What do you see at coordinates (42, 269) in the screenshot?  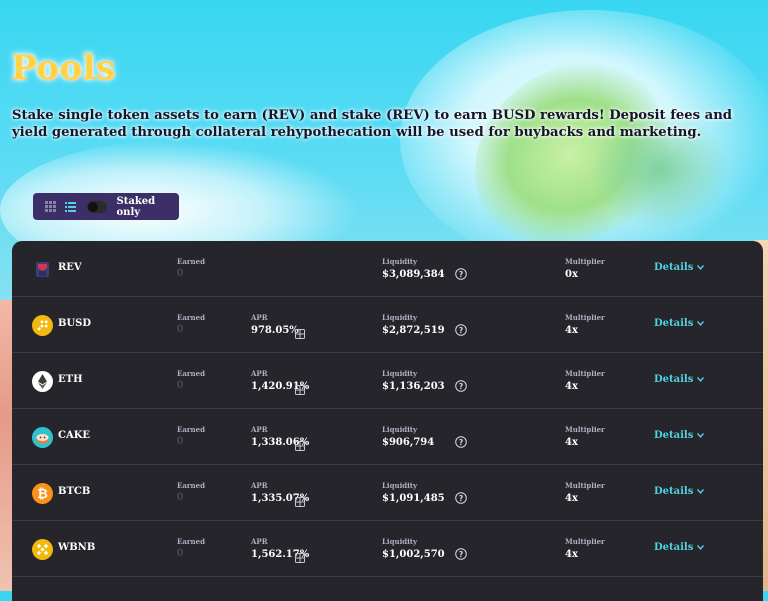 I see `rev-token-icon` at bounding box center [42, 269].